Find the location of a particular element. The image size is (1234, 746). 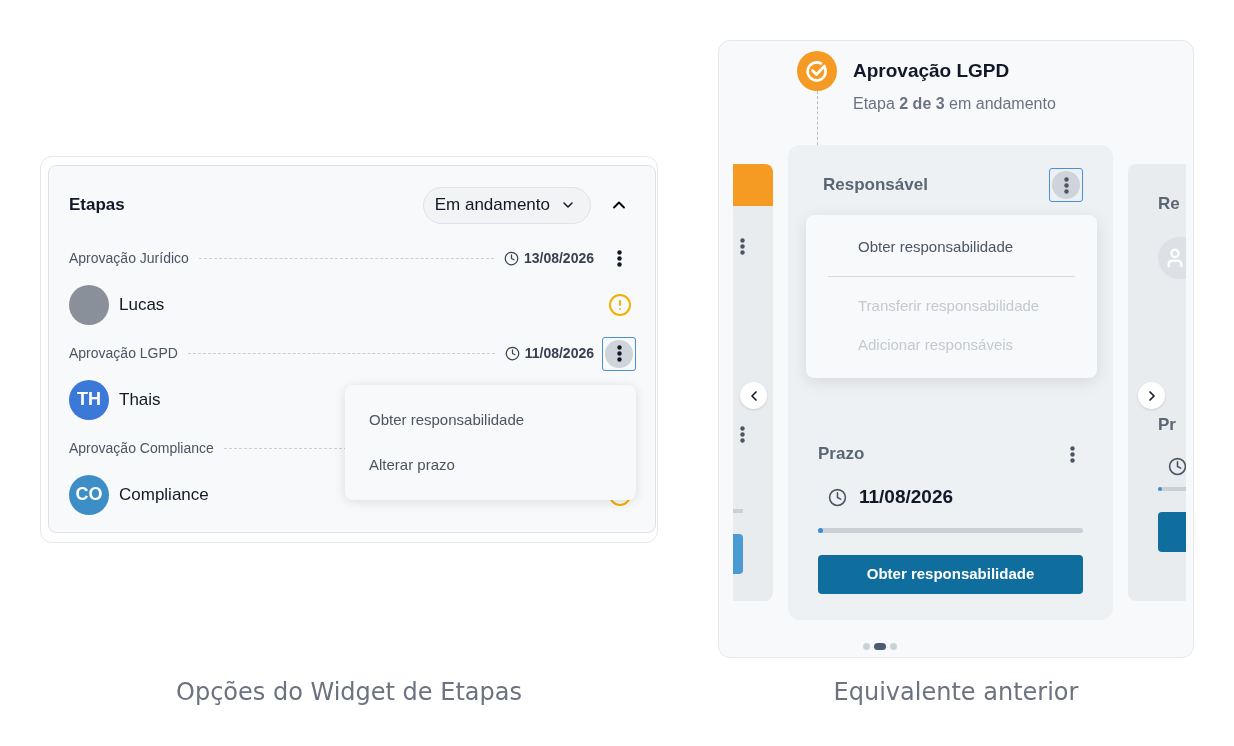

menu-item: Alterar prazo is located at coordinates (490, 464).